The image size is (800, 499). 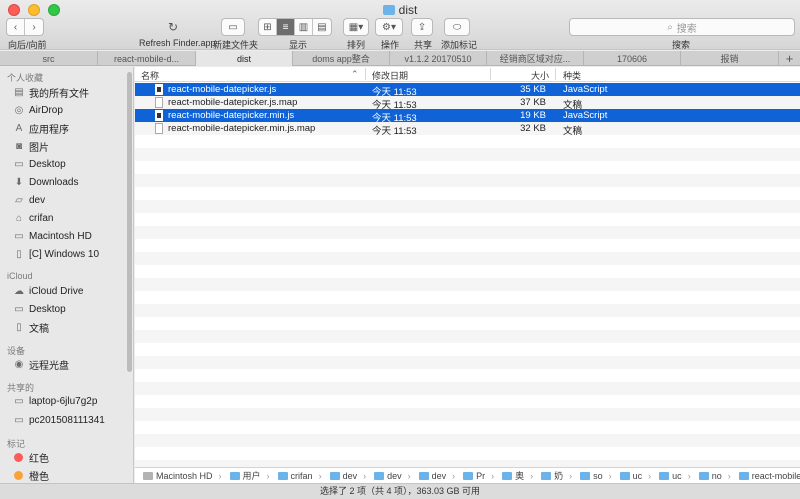 What do you see at coordinates (233, 27) in the screenshot?
I see `new-folder-button: ▭` at bounding box center [233, 27].